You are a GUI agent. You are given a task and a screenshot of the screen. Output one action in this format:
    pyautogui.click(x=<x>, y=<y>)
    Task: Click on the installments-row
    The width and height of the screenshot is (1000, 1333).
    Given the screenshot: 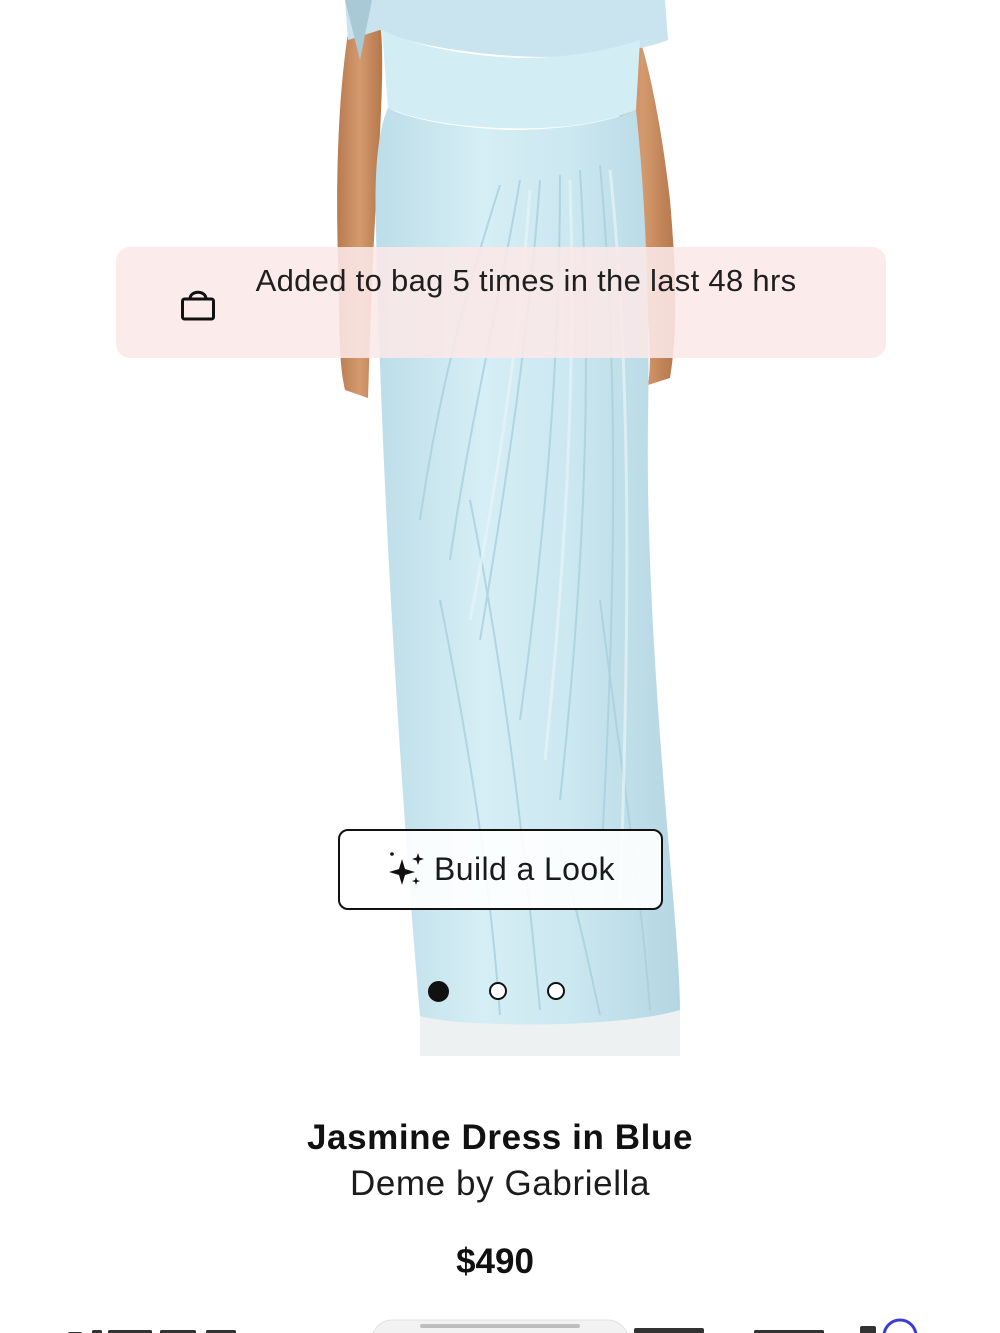 What is the action you would take?
    pyautogui.click(x=500, y=1323)
    